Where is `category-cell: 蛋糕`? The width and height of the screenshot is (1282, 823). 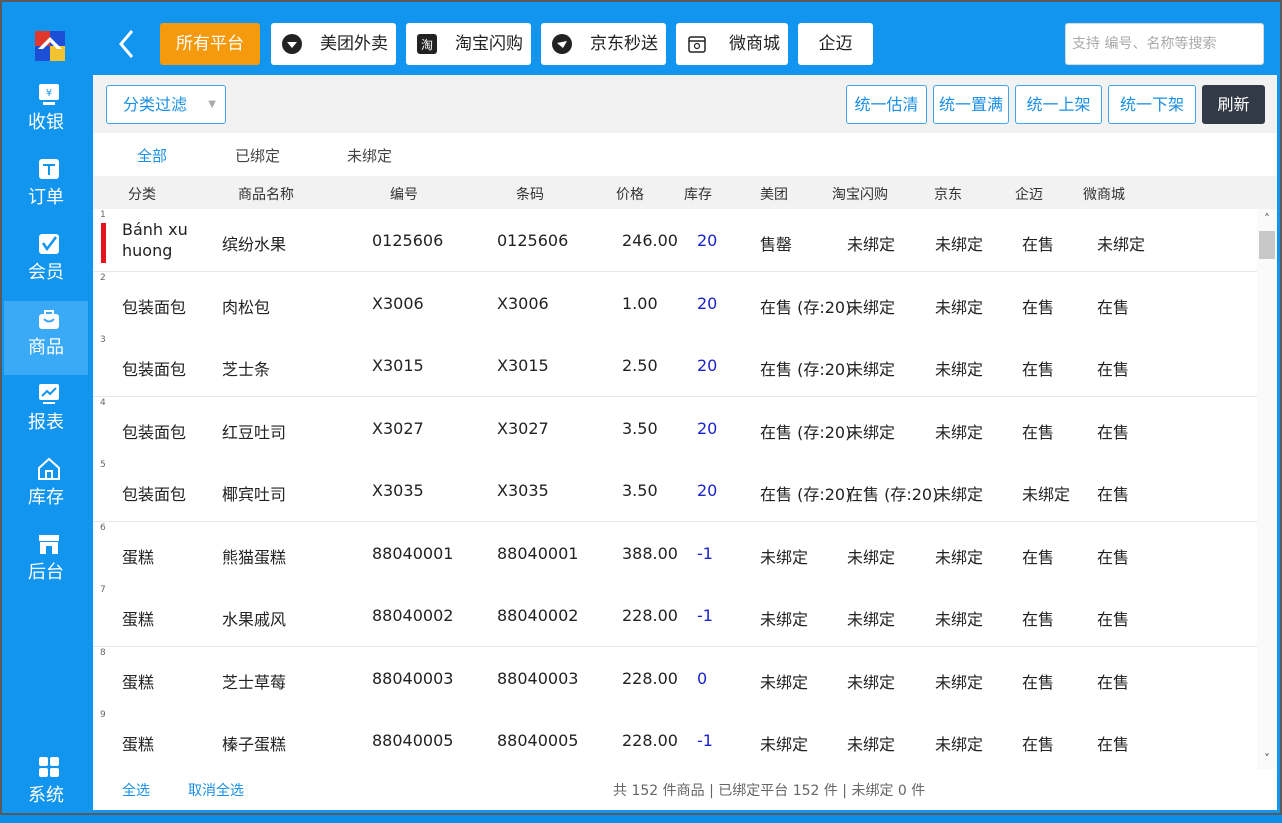 category-cell: 蛋糕 is located at coordinates (138, 744).